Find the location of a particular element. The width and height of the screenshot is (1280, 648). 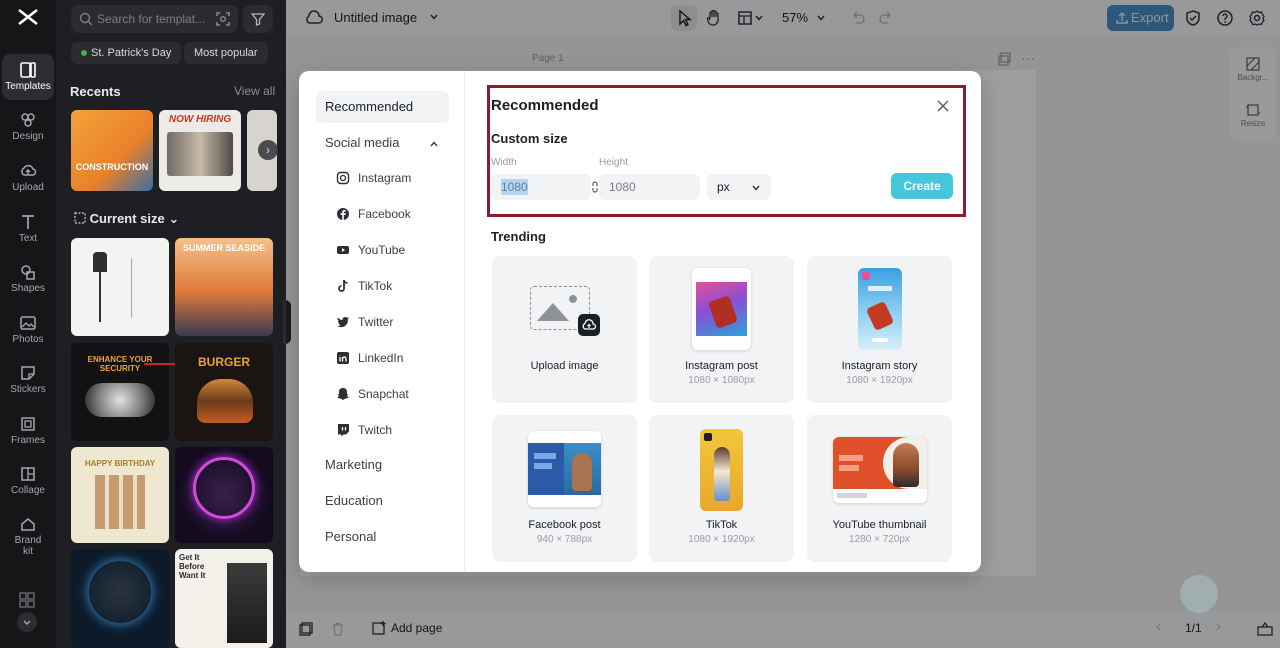

templates-icon is located at coordinates (28, 70).